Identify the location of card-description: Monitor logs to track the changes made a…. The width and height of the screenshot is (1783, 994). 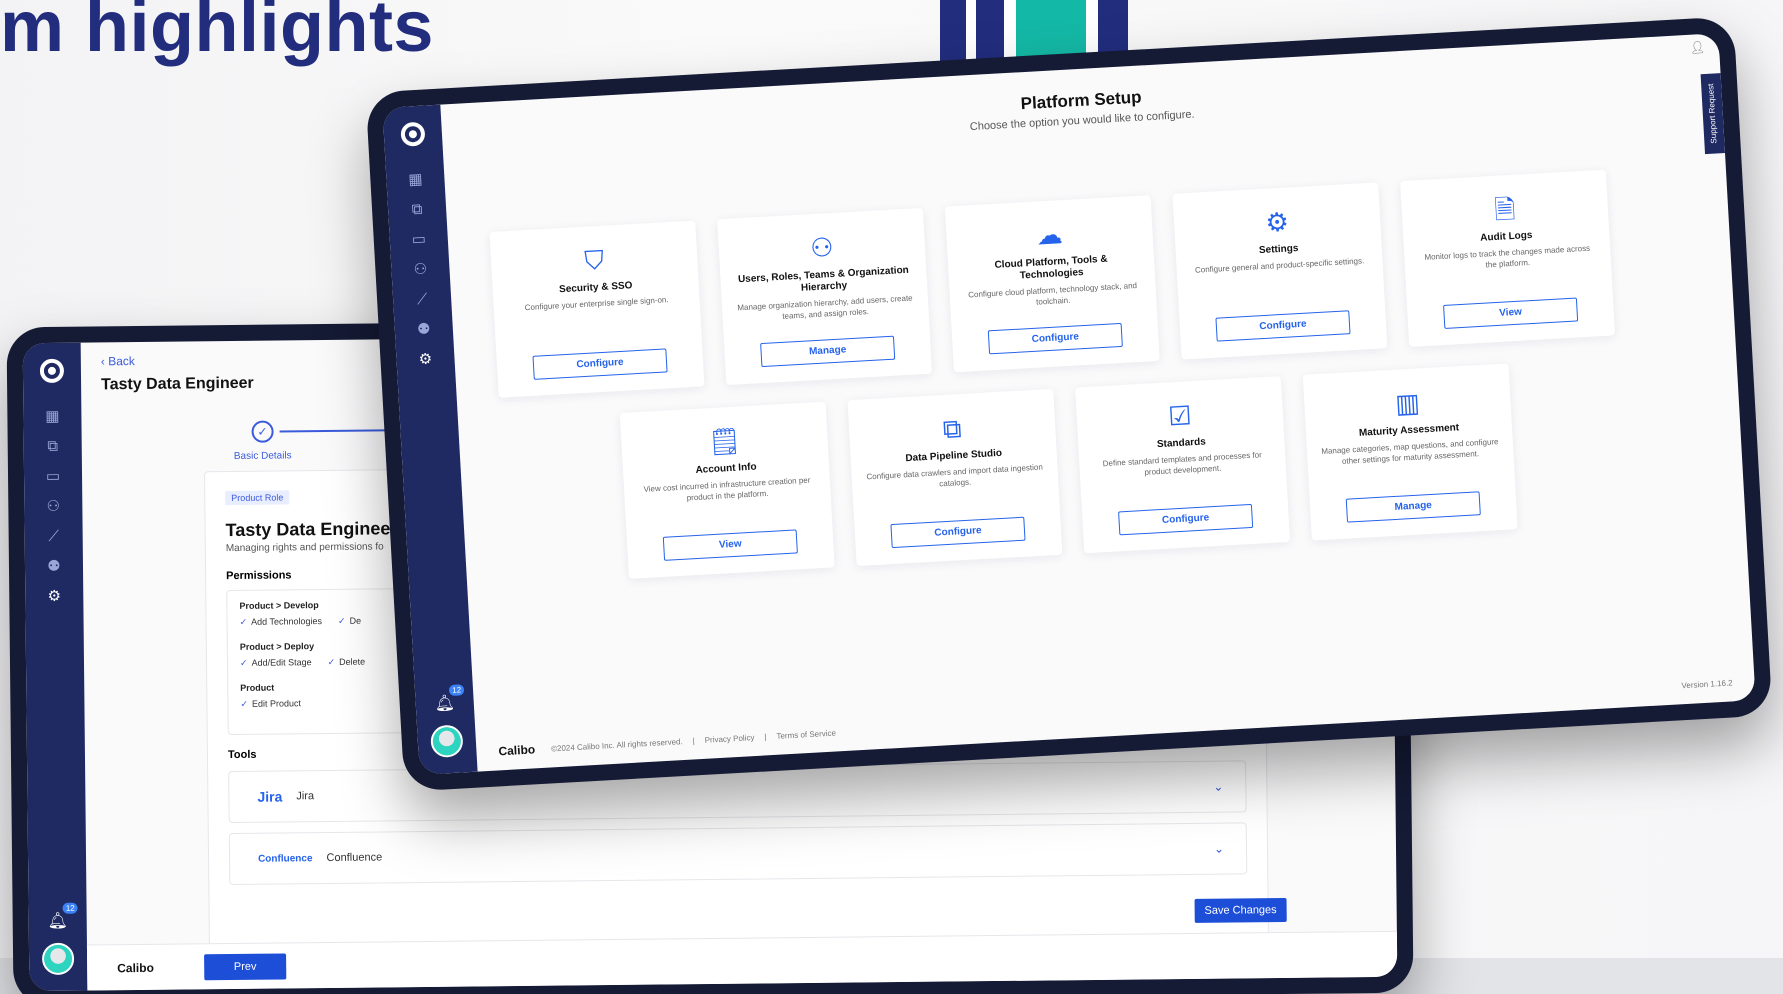
(1507, 256).